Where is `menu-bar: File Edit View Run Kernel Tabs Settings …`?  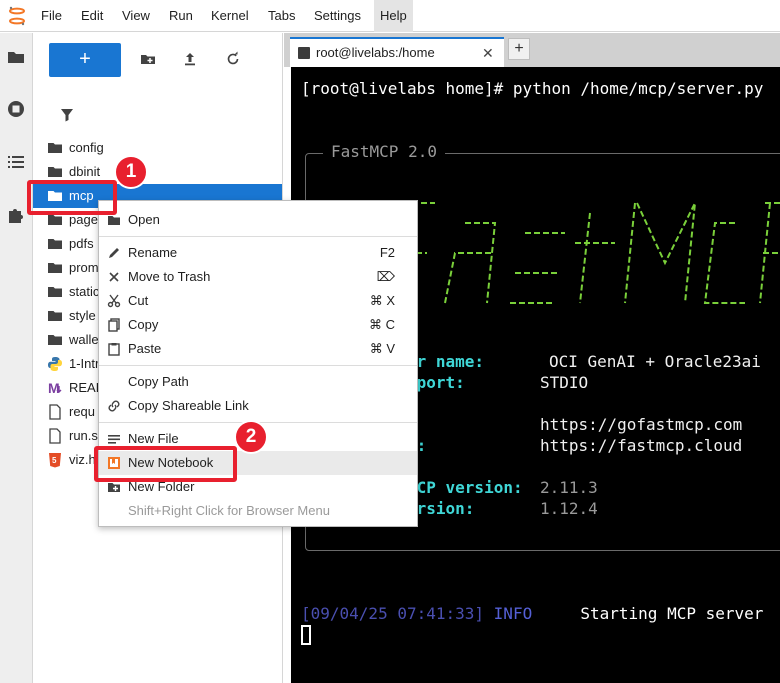 menu-bar: File Edit View Run Kernel Tabs Settings … is located at coordinates (390, 16).